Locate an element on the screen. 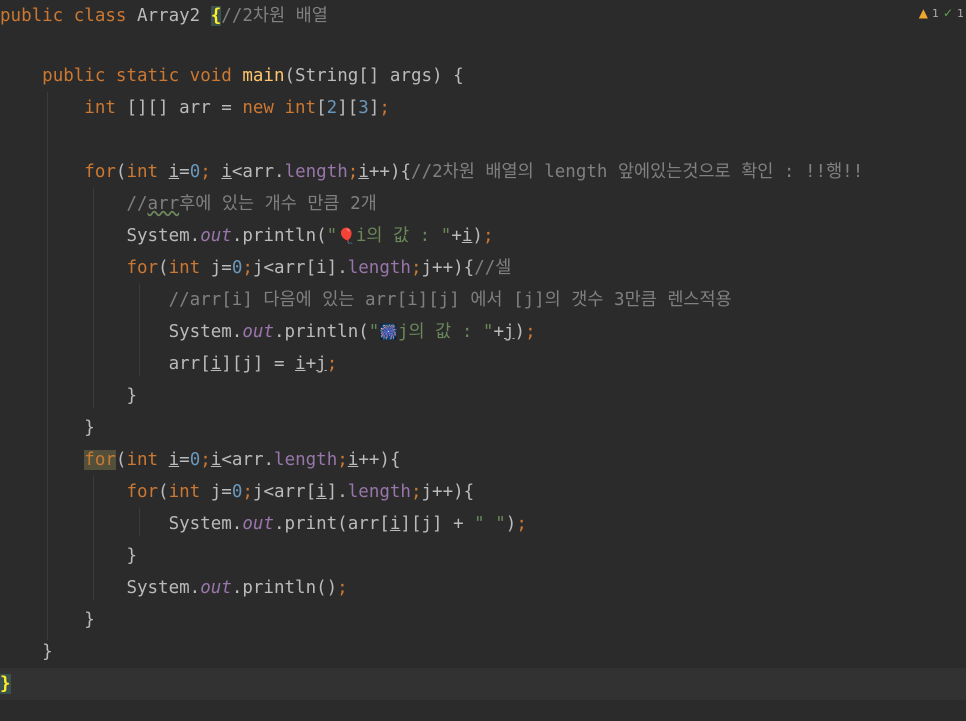 This screenshot has width=966, height=721. code-line: System.out.println("🎆j의 값 : "+j); is located at coordinates (483, 332).